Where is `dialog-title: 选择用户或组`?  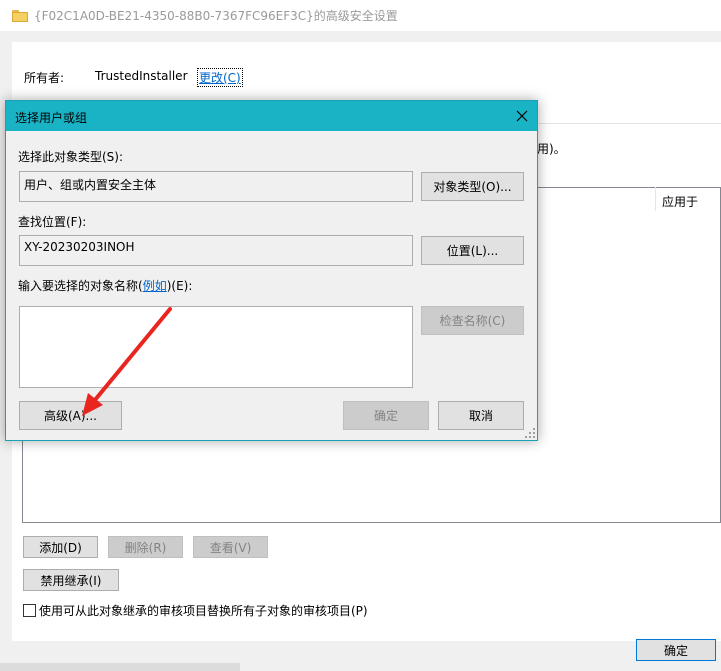 dialog-title: 选择用户或组 is located at coordinates (51, 118).